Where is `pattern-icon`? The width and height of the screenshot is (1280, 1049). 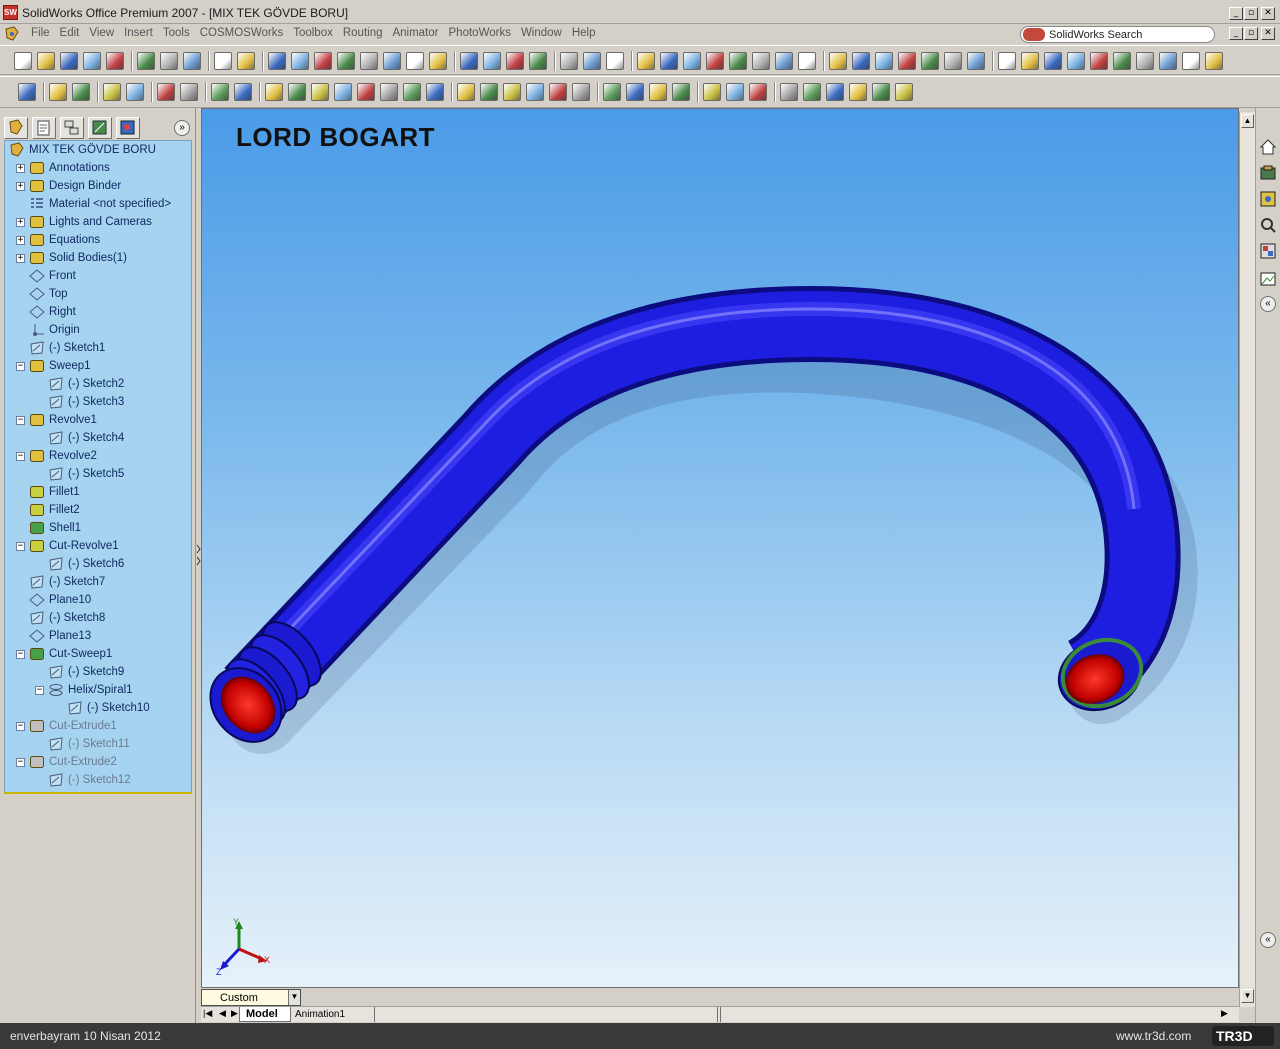 pattern-icon is located at coordinates (612, 92).